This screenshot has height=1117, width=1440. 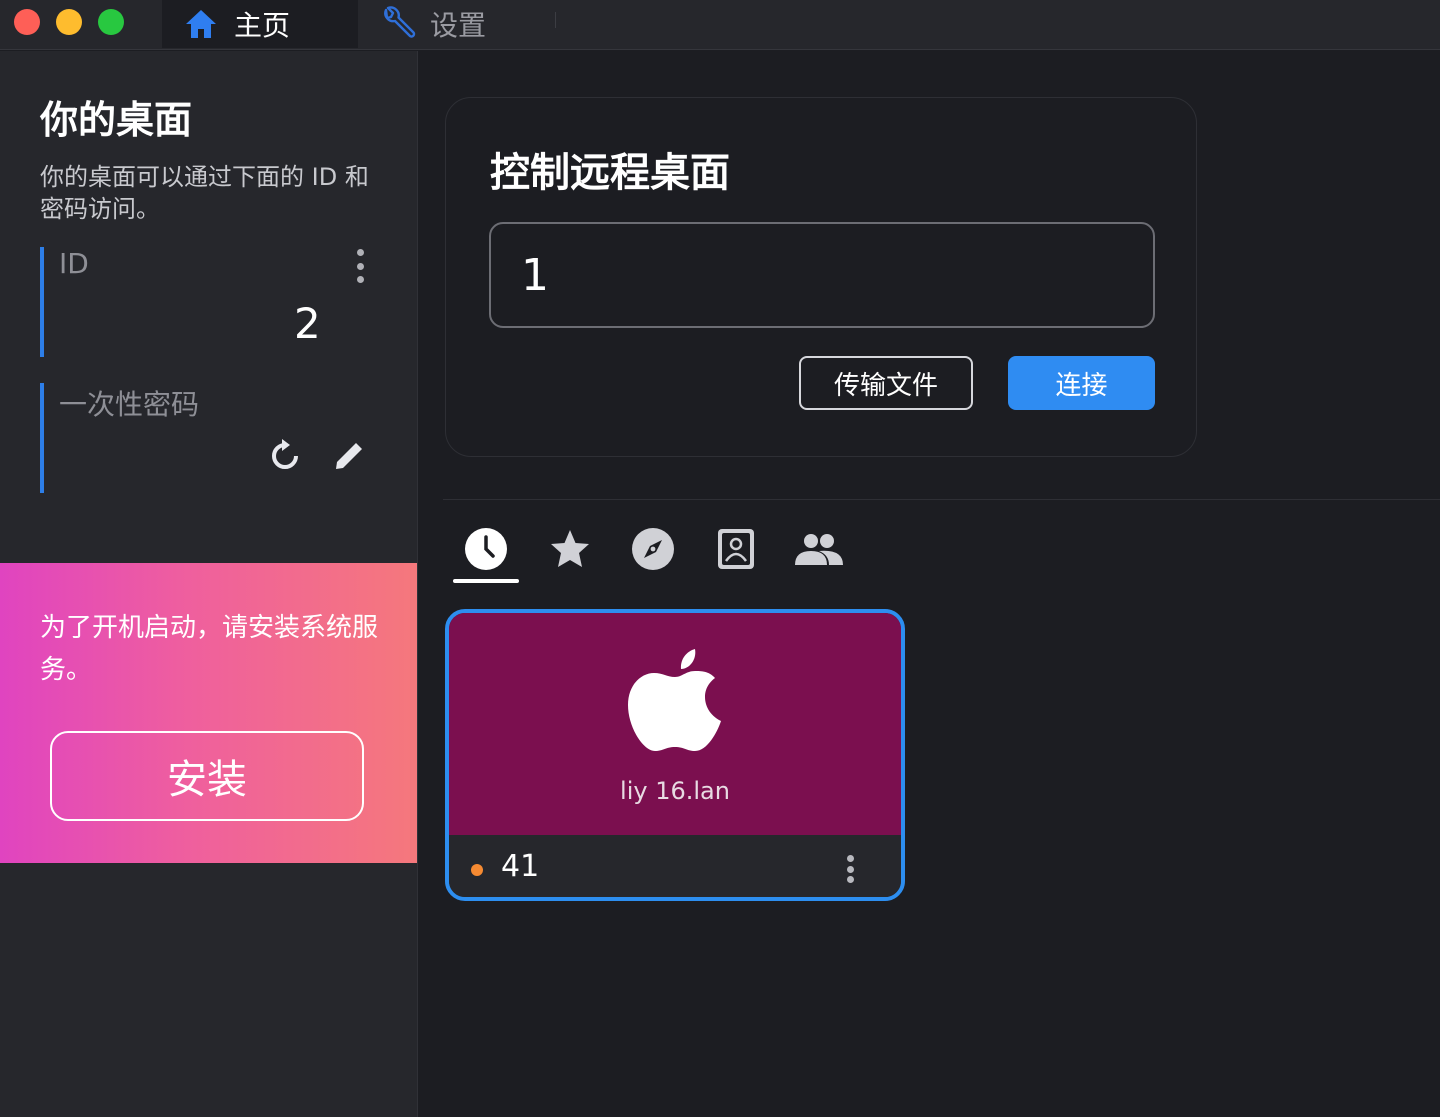 I want to click on tab-settings: 设置, so click(x=432, y=24).